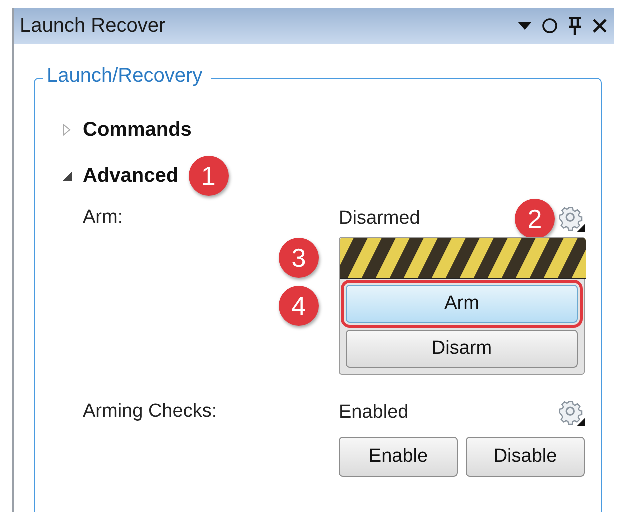 The image size is (624, 512). Describe the element at coordinates (535, 219) in the screenshot. I see `callout-number: 2` at that location.